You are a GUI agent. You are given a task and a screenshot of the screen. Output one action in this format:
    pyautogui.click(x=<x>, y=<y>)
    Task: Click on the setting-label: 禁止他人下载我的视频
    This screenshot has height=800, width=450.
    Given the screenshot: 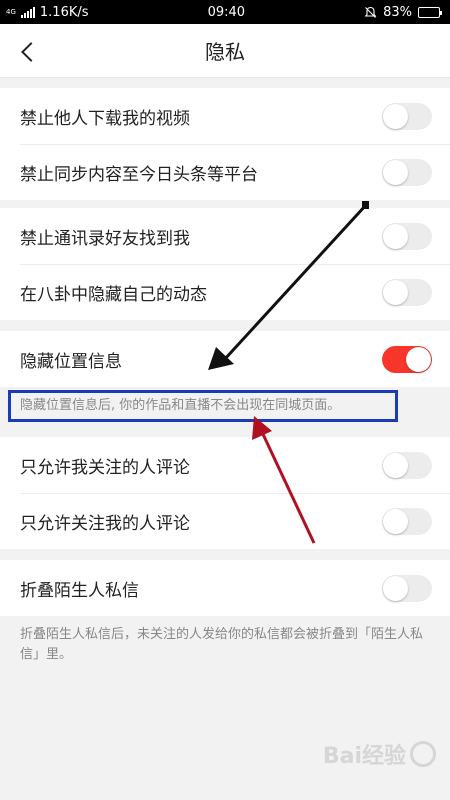 What is the action you would take?
    pyautogui.click(x=105, y=118)
    